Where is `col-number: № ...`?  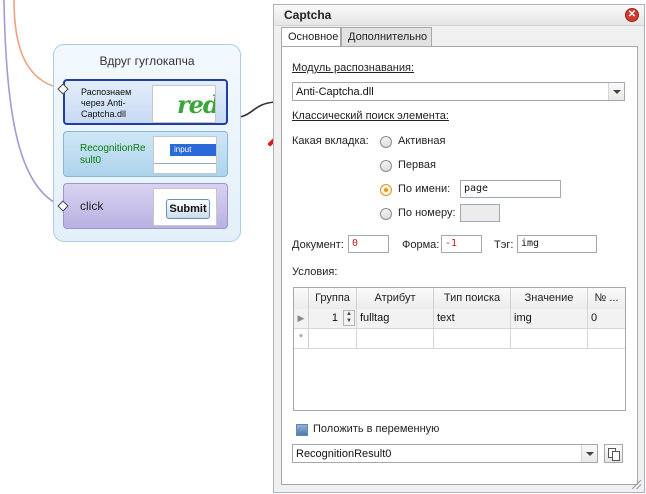 col-number: № ... is located at coordinates (606, 298).